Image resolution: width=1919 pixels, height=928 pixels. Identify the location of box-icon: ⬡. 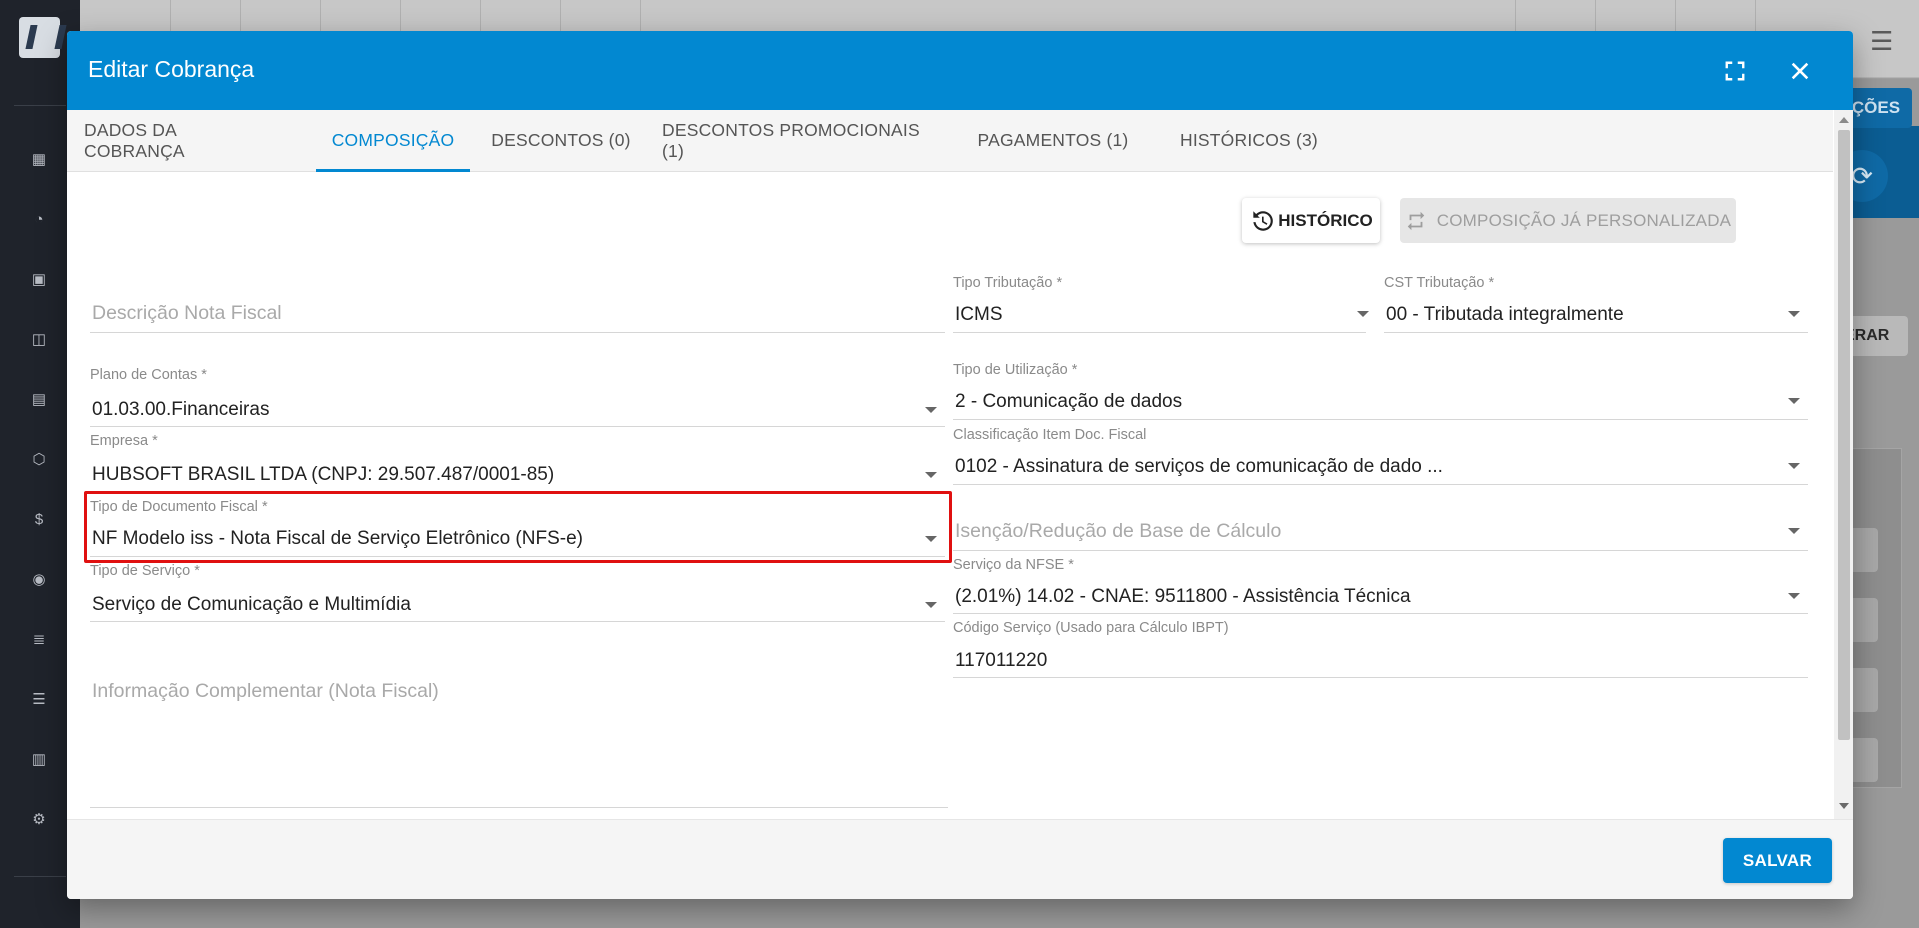
(39, 459).